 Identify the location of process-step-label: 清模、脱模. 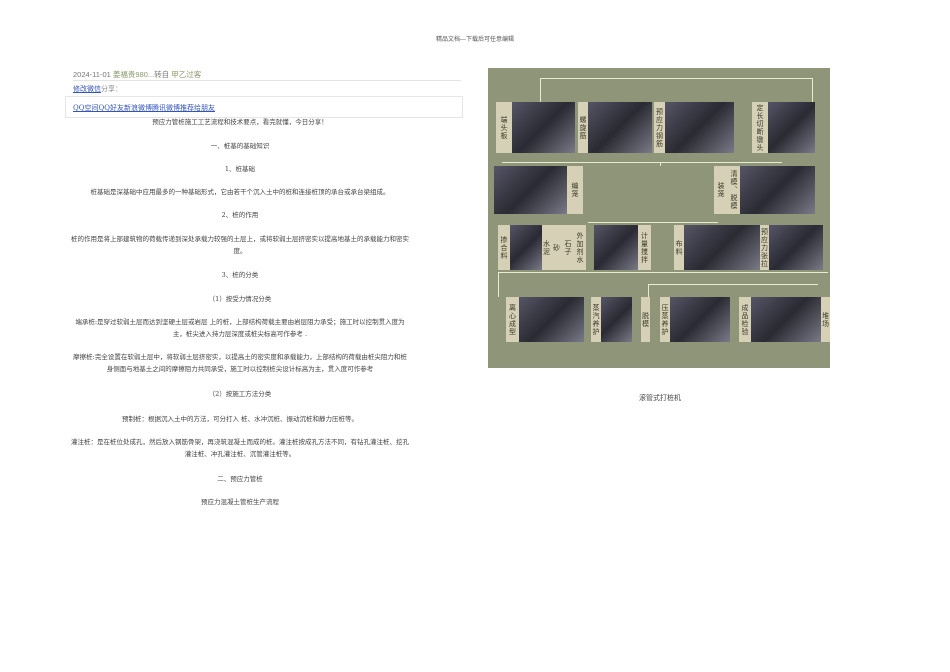
(734, 190).